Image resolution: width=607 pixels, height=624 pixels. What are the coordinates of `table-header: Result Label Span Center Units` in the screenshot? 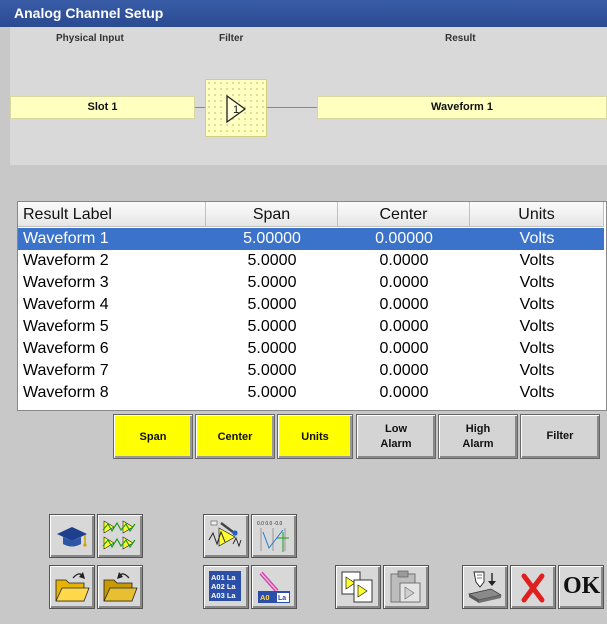 It's located at (312, 214).